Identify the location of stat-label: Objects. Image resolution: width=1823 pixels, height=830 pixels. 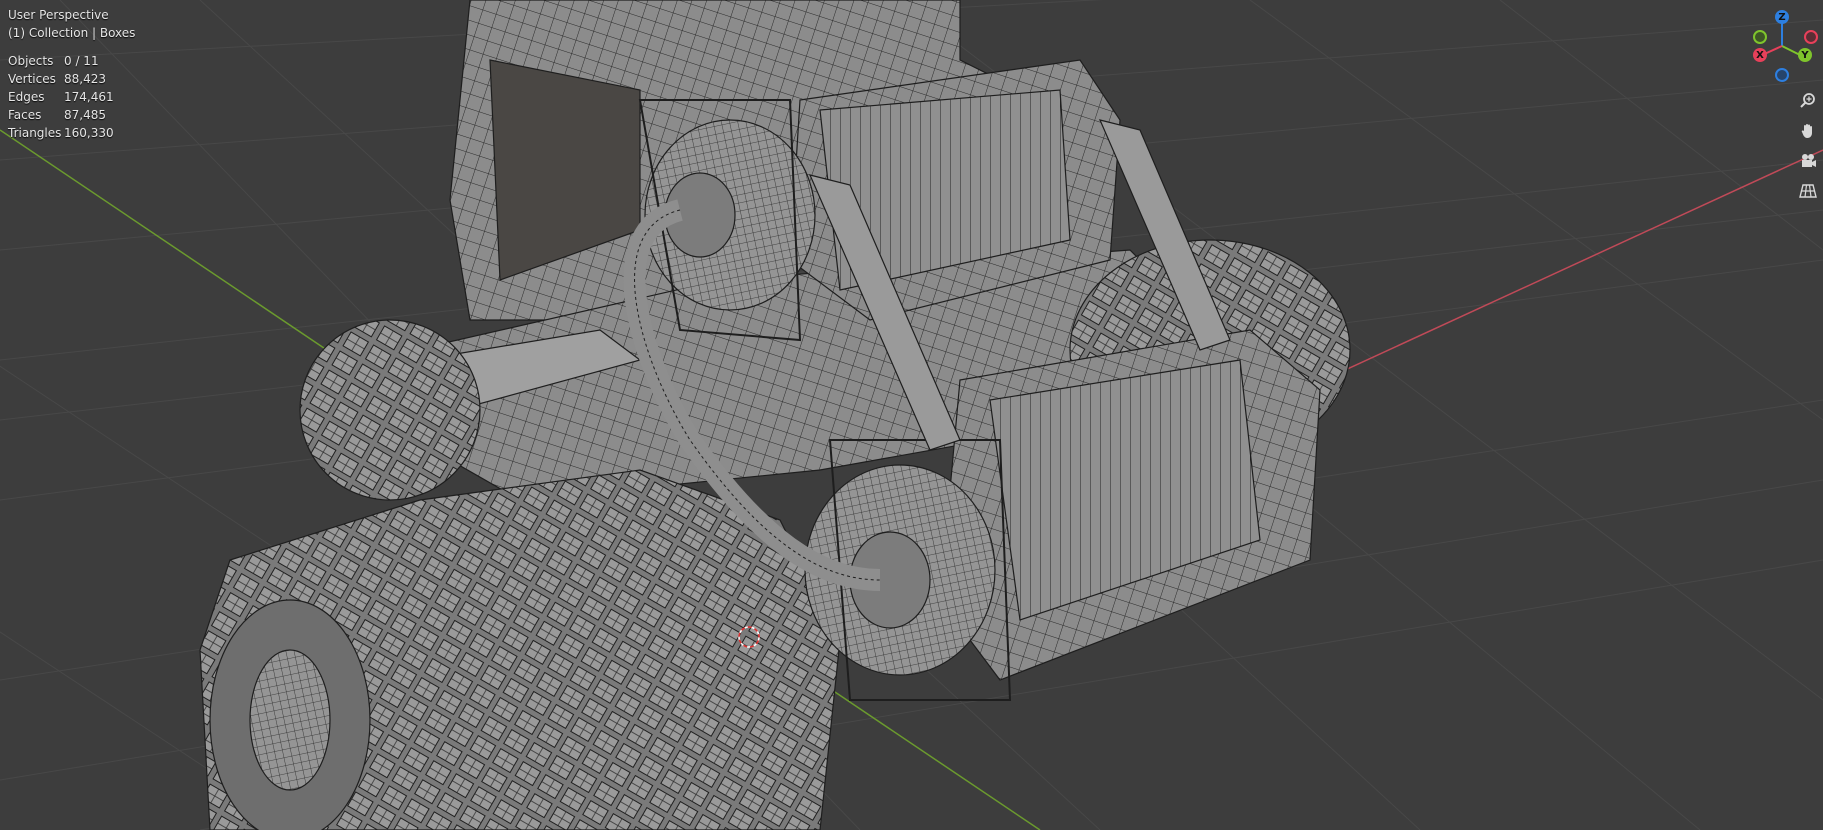
(31, 61).